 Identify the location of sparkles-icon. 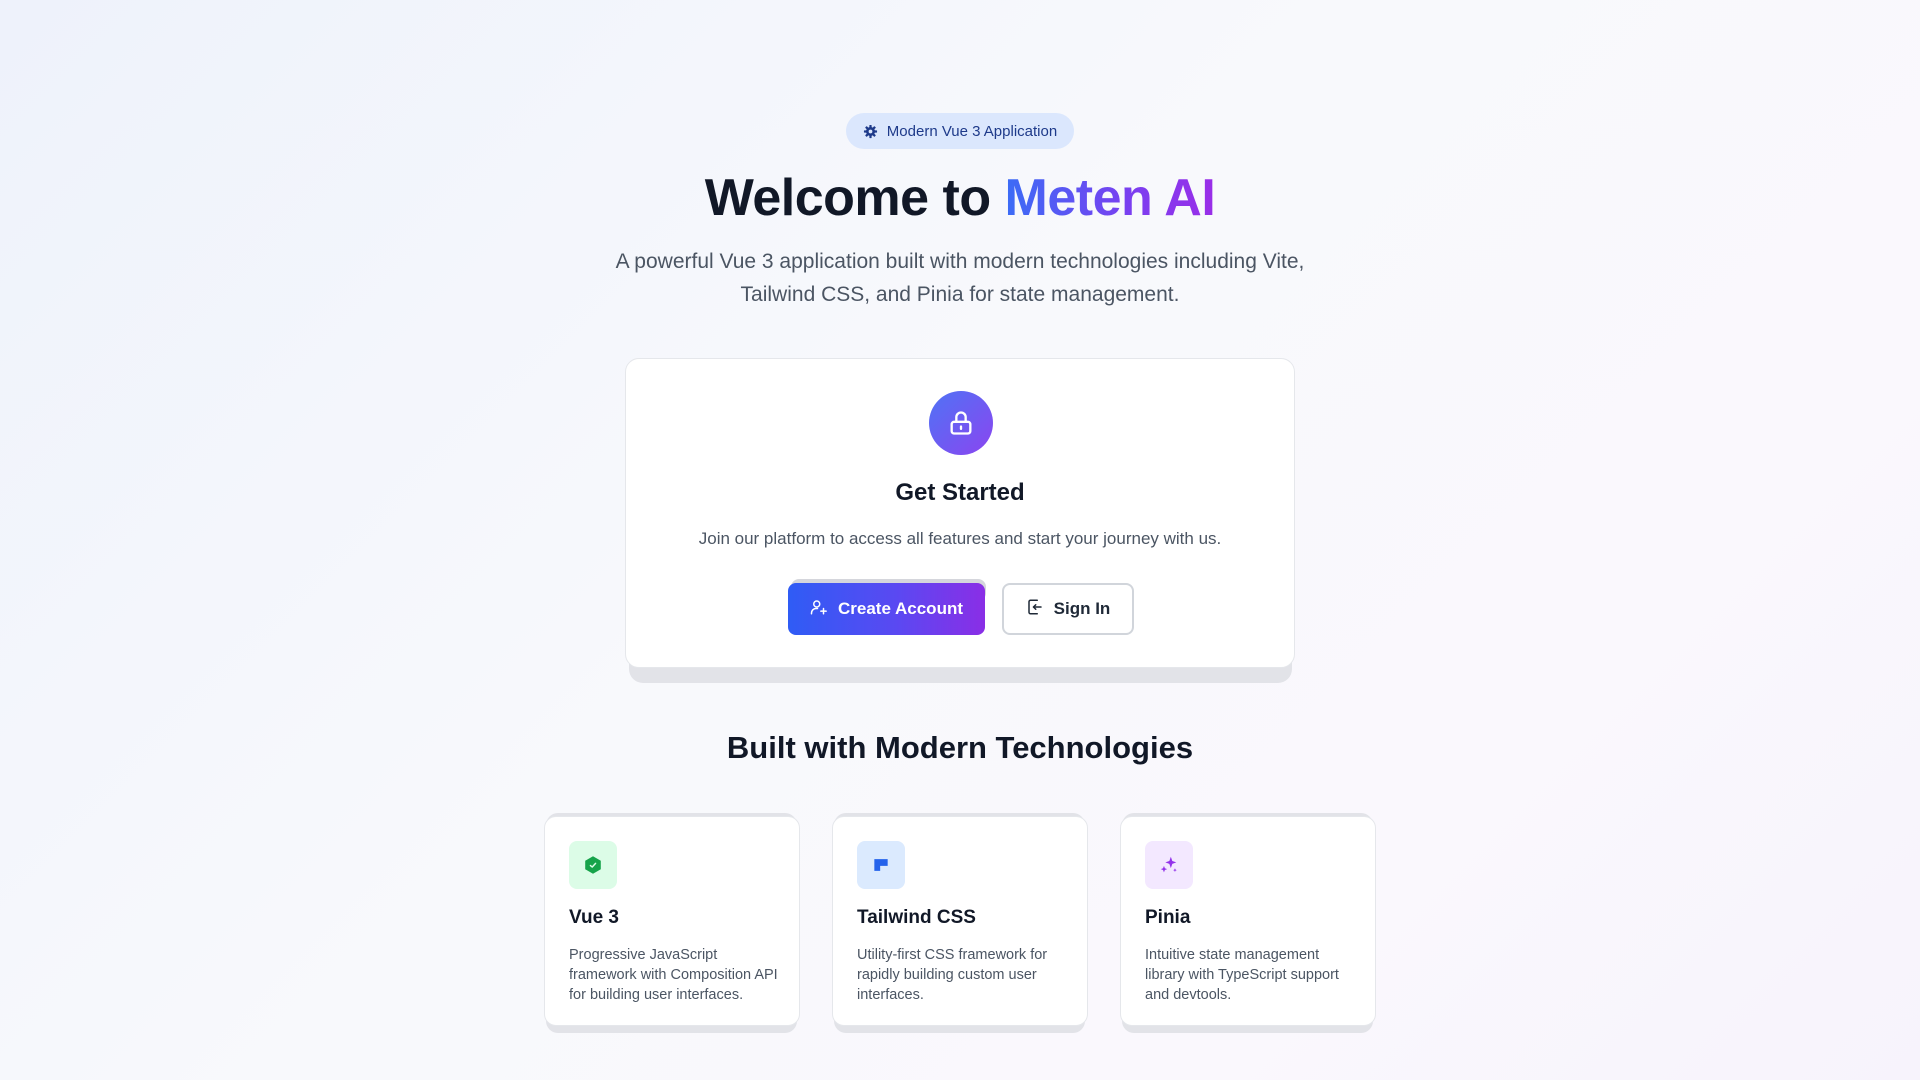
(1169, 865).